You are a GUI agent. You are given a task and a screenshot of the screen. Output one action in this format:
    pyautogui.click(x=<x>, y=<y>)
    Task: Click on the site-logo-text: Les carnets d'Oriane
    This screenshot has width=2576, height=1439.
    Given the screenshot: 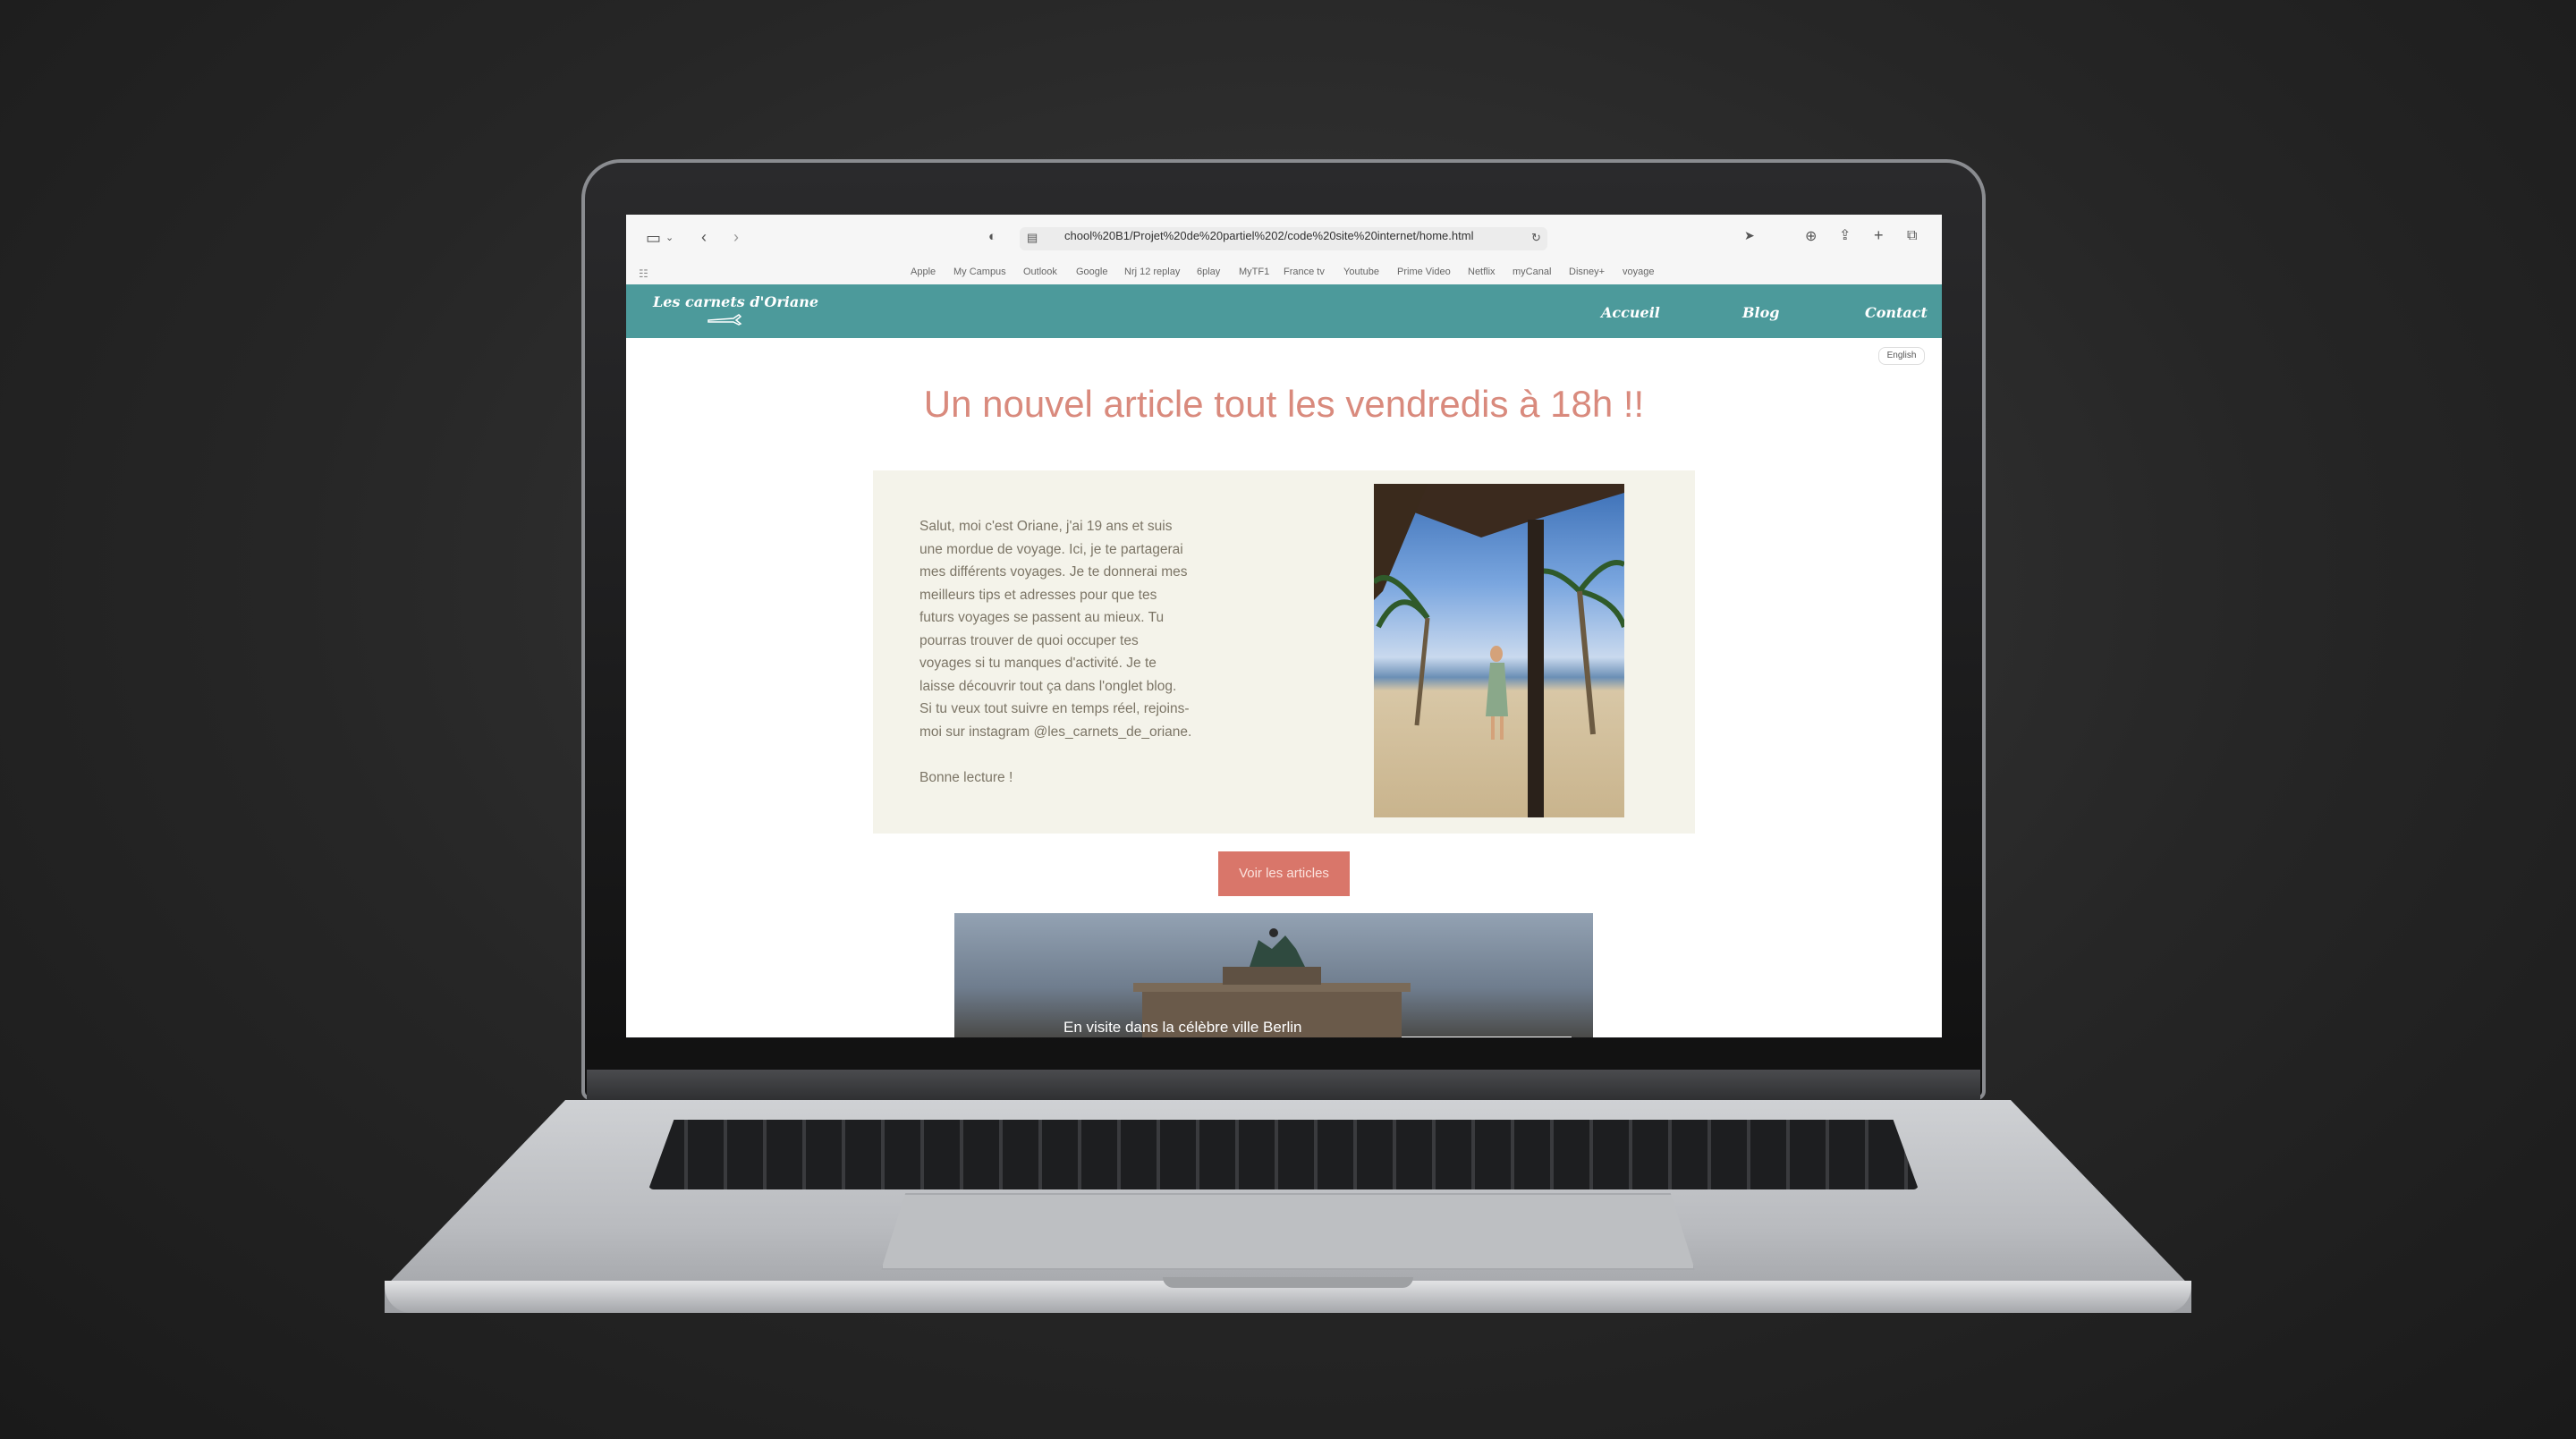 What is the action you would take?
    pyautogui.click(x=736, y=301)
    